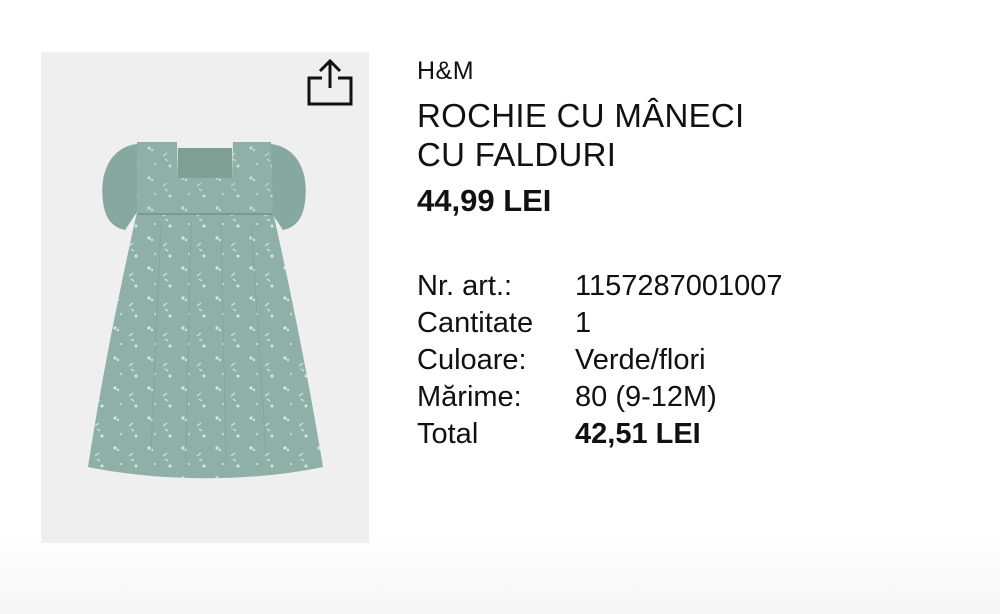 This screenshot has height=614, width=1000. I want to click on dress-image, so click(205, 310).